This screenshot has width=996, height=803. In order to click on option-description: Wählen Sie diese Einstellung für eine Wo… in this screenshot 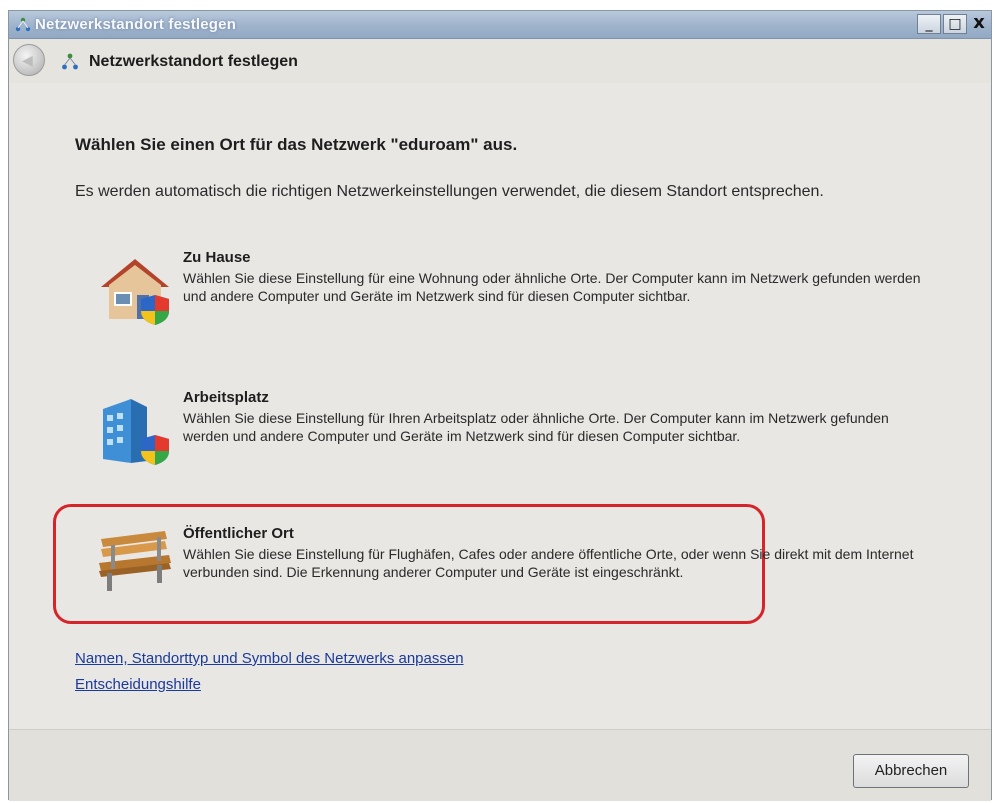, I will do `click(552, 287)`.